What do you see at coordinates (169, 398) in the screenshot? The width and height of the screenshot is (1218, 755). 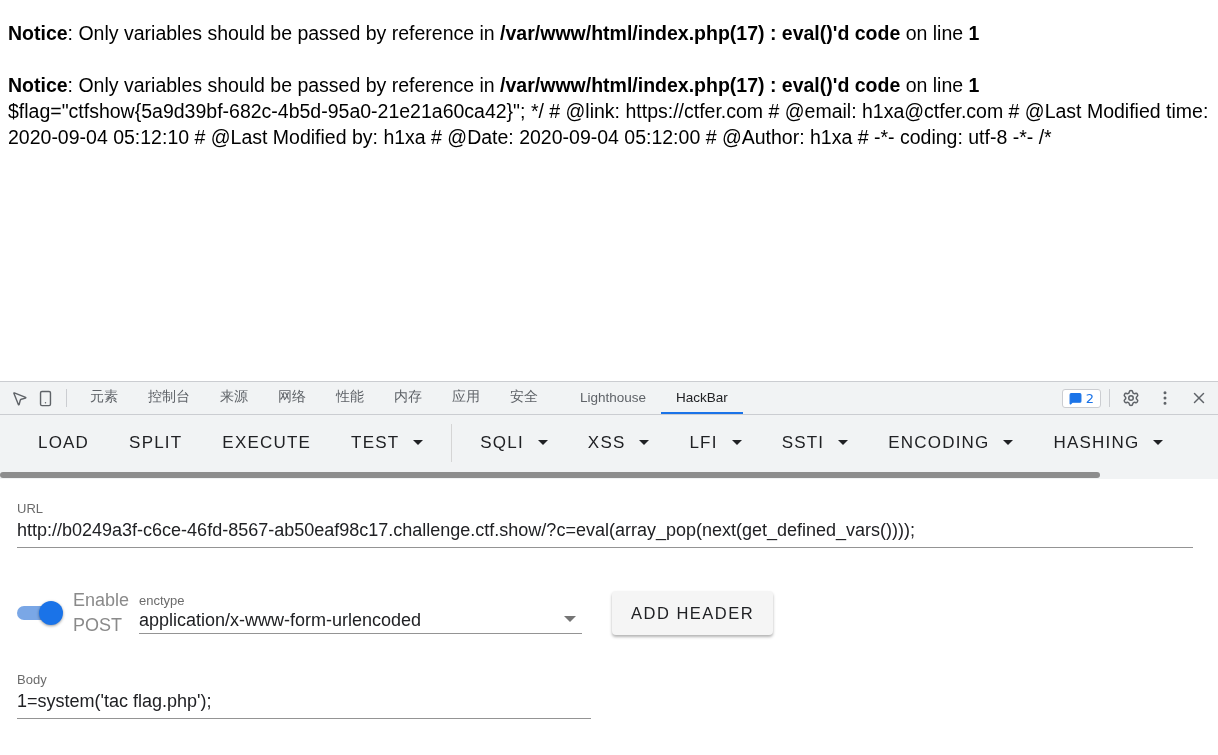 I see `devtools-tab: 控制台` at bounding box center [169, 398].